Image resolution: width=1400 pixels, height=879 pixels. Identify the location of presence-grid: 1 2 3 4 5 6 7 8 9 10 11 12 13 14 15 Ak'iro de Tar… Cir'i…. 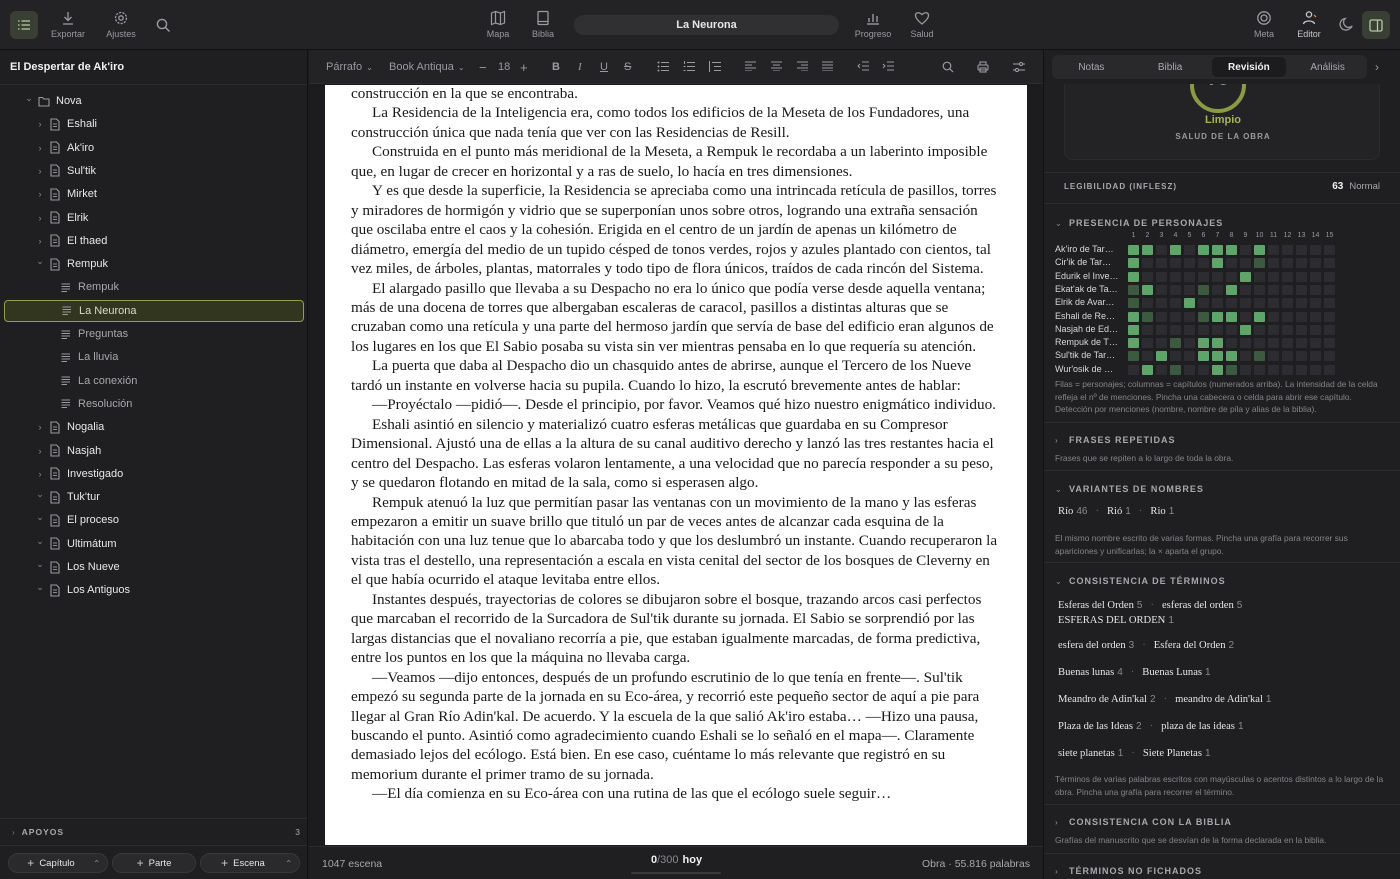
(1222, 303).